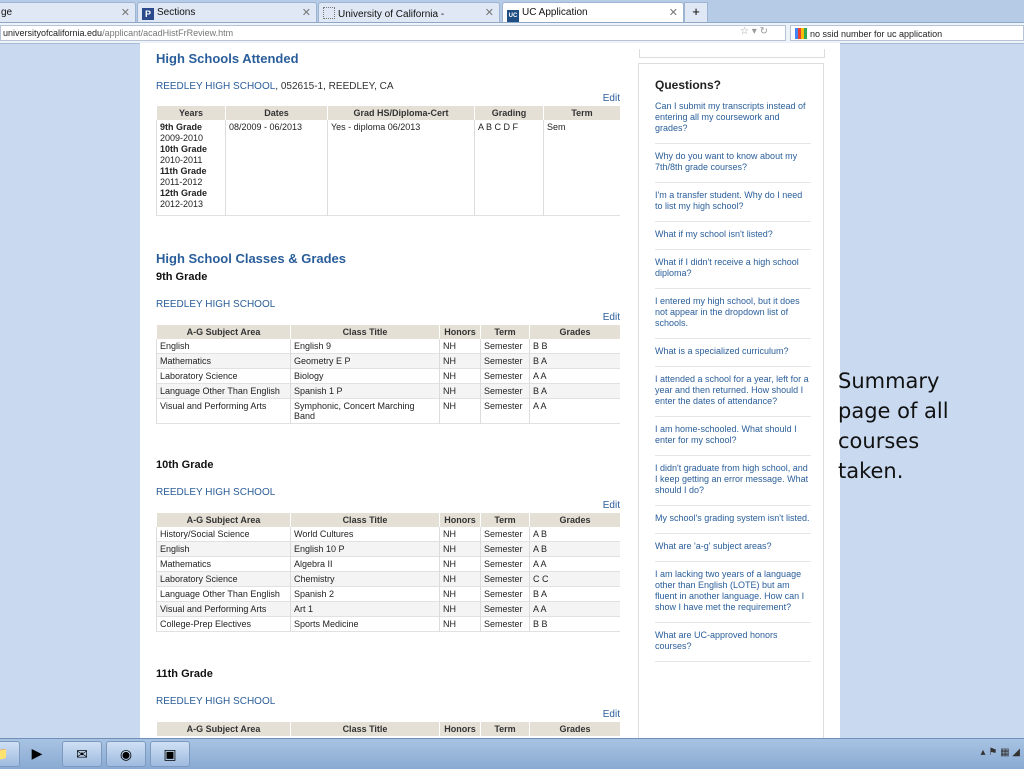 The height and width of the screenshot is (769, 1024). I want to click on class-title-cell: World Cultures, so click(365, 534).